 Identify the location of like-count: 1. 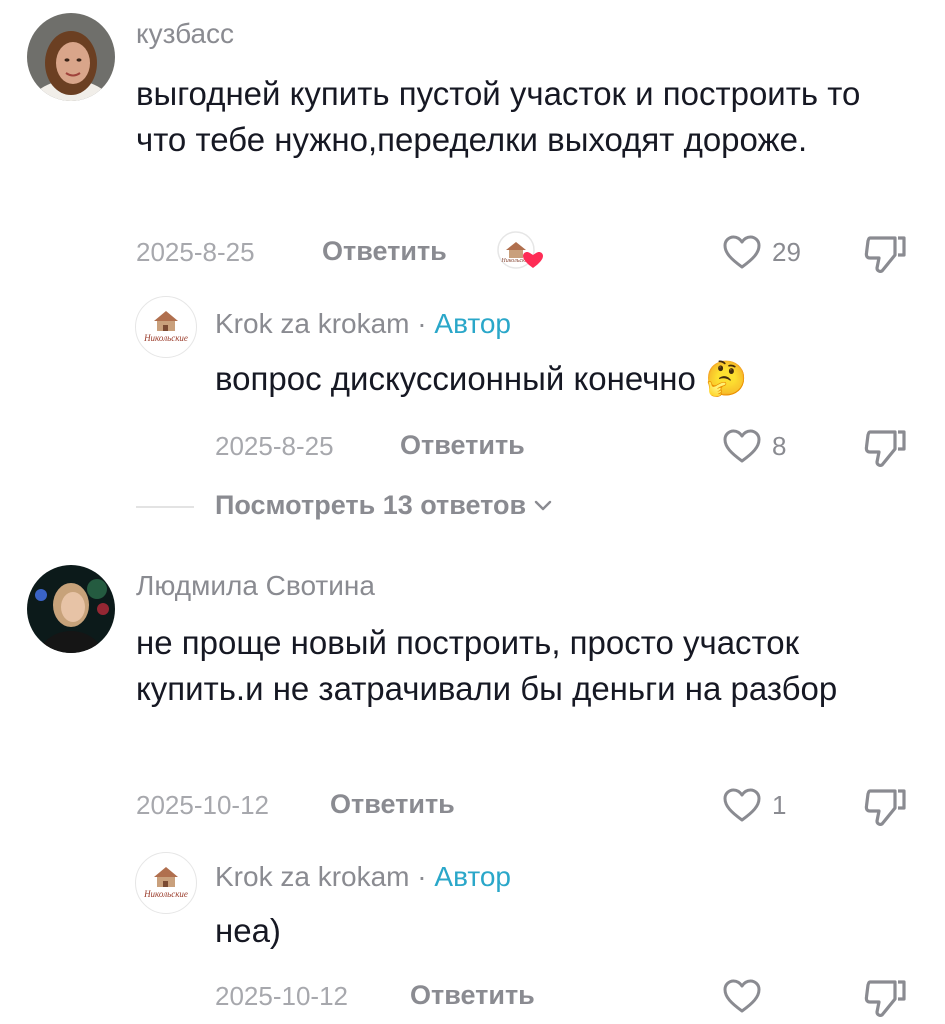
(779, 804).